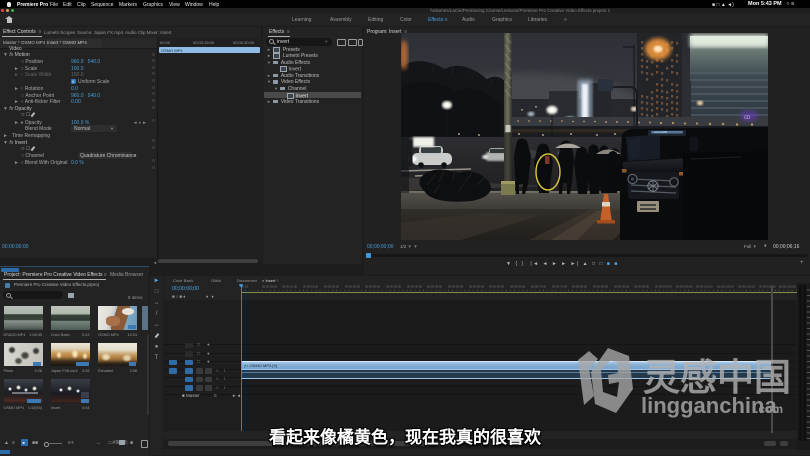 This screenshot has height=456, width=810. What do you see at coordinates (717, 377) in the screenshot?
I see `svg-text: 灵感中国` at bounding box center [717, 377].